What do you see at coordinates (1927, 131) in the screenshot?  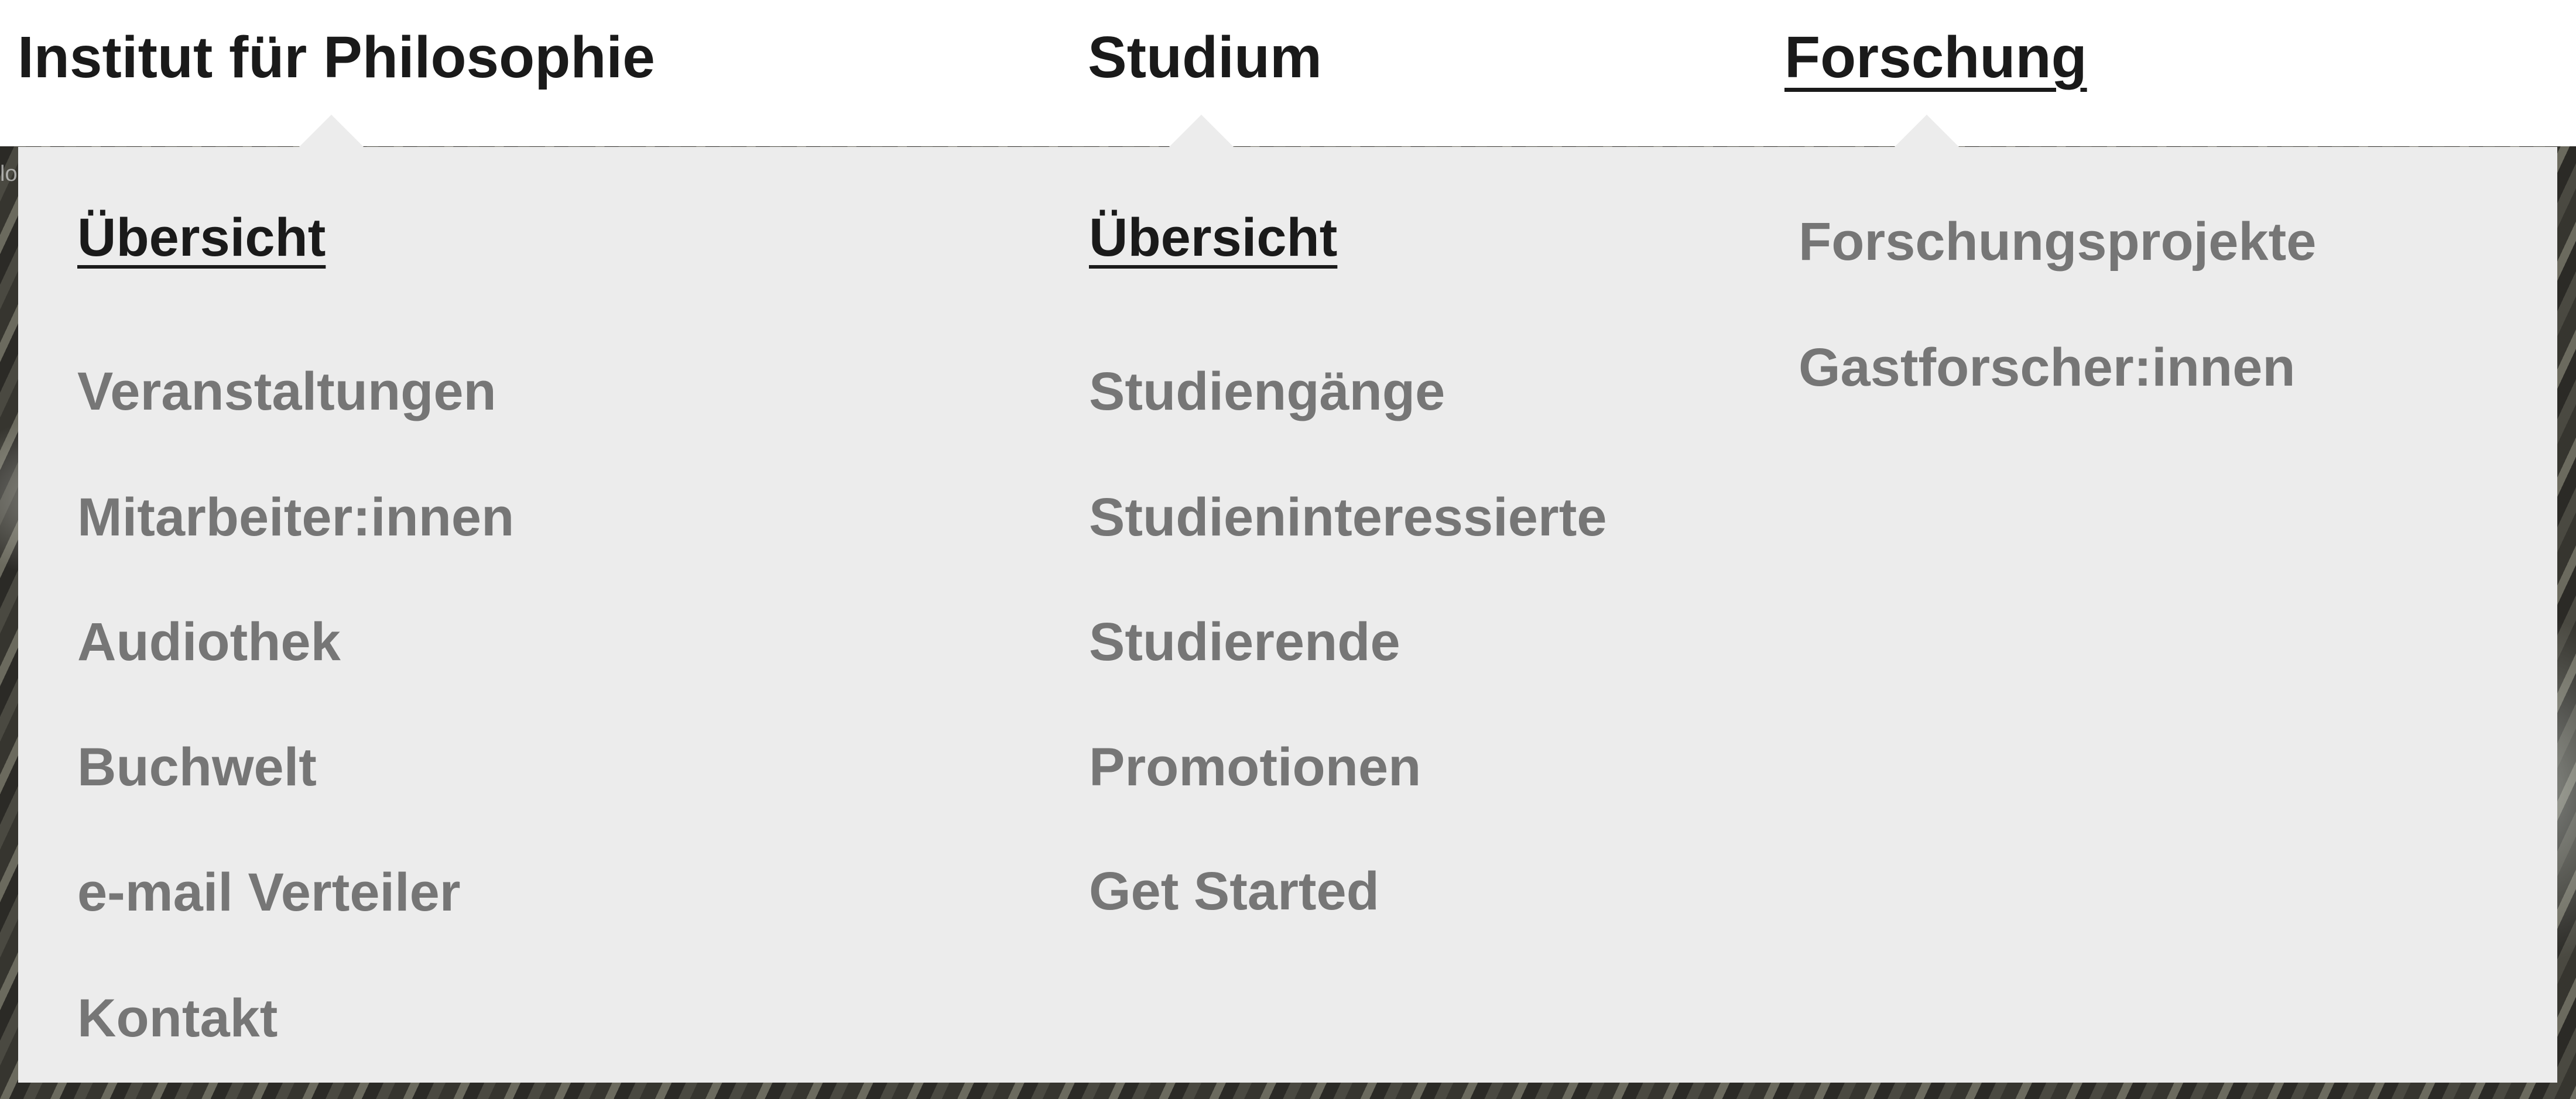 I see `caret-forschung` at bounding box center [1927, 131].